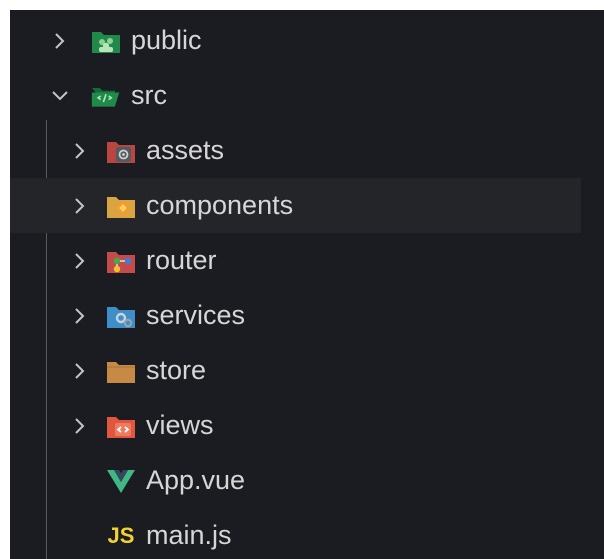  I want to click on javascript-file-icon-text: JS, so click(121, 535).